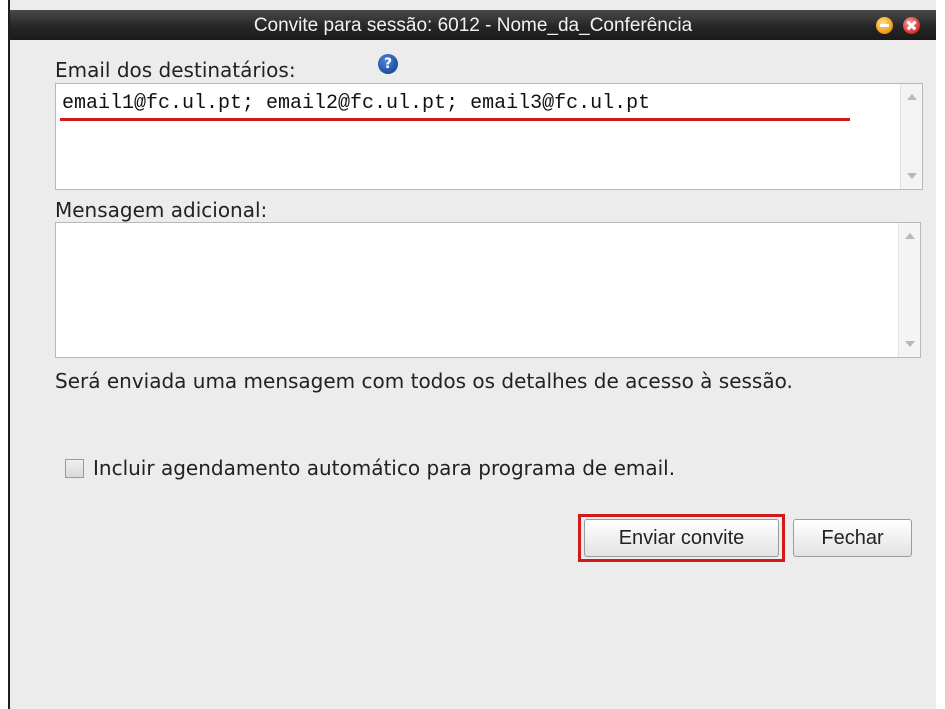  Describe the element at coordinates (74, 468) in the screenshot. I see `schedule-checkbox` at that location.